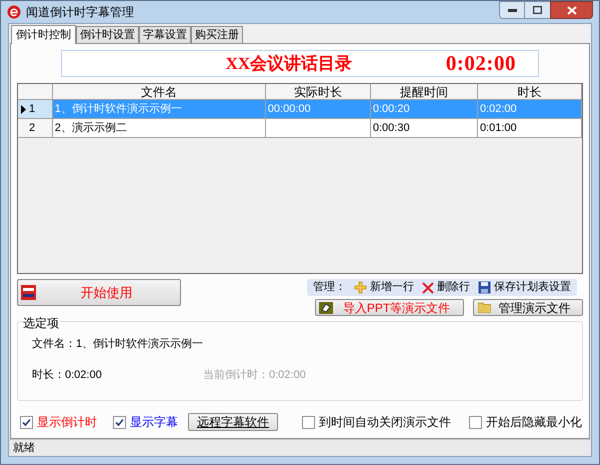 The height and width of the screenshot is (465, 600). I want to click on toolbar-button: 删除行, so click(446, 287).